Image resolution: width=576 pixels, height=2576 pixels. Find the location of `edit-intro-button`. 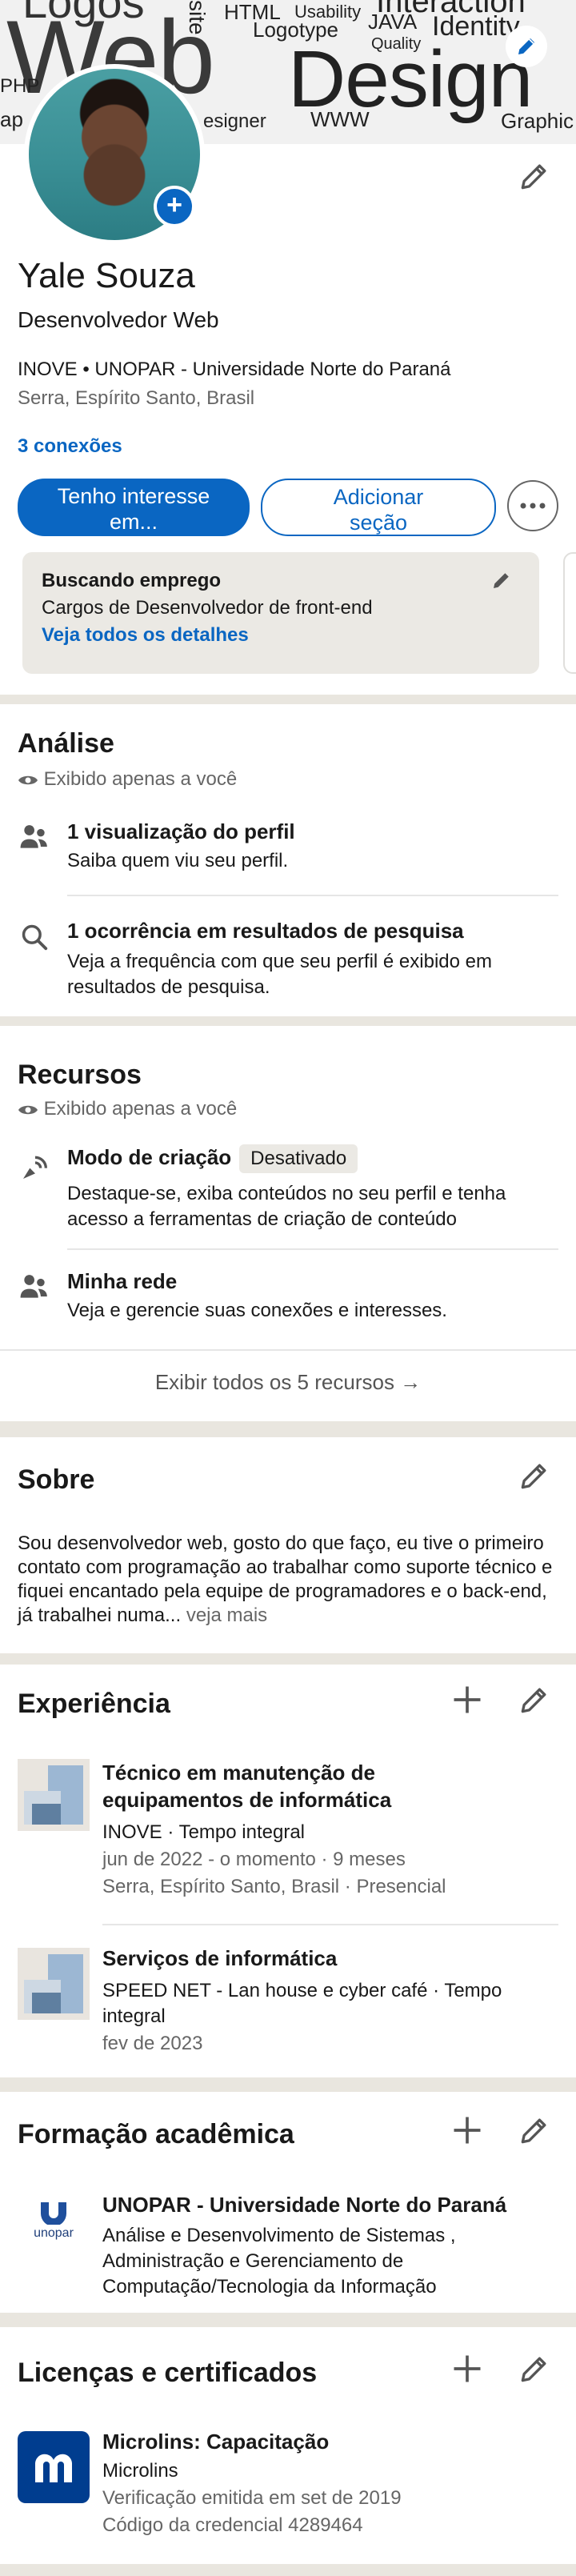

edit-intro-button is located at coordinates (534, 176).